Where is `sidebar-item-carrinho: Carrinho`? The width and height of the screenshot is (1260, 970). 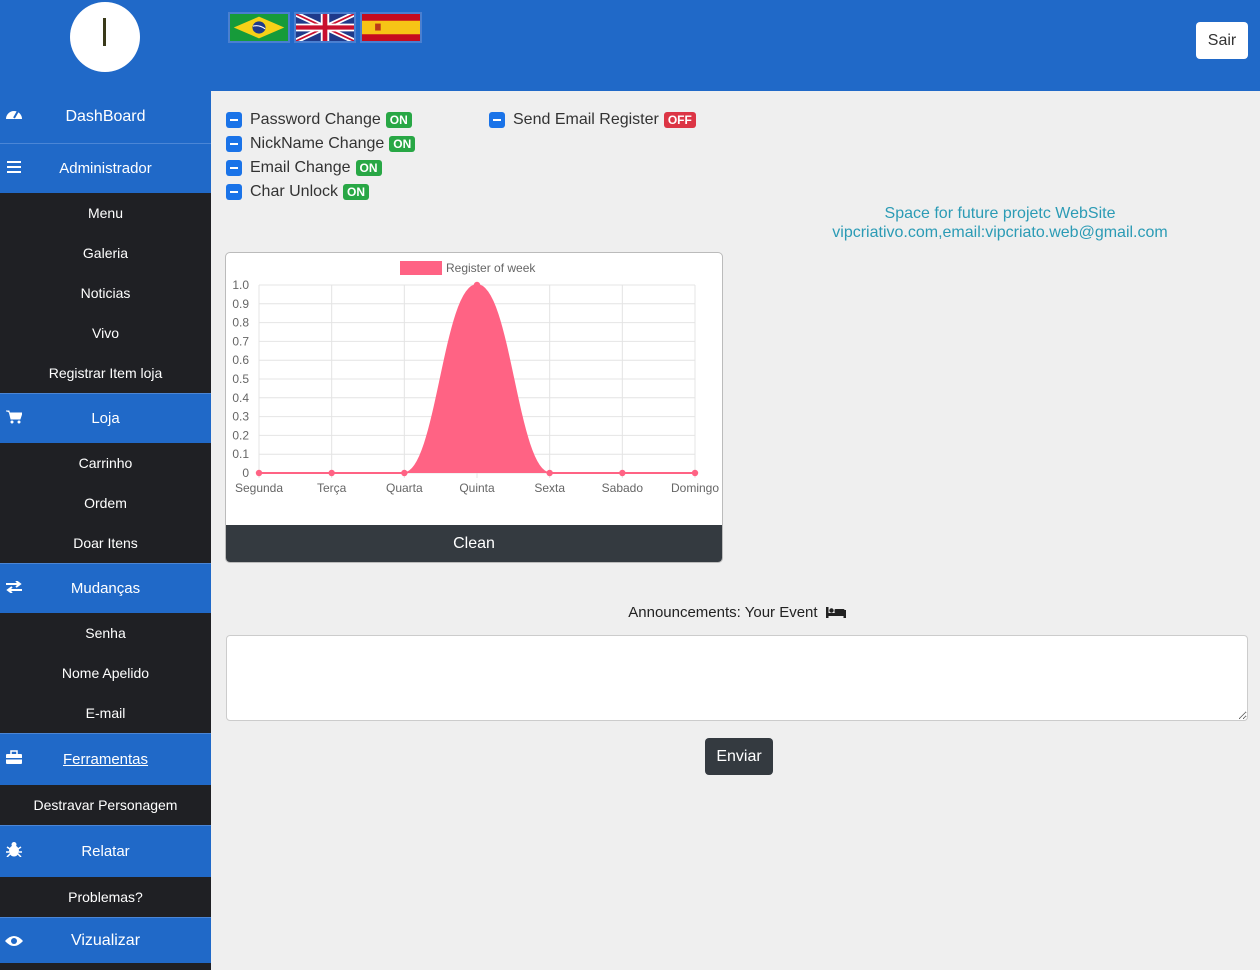
sidebar-item-carrinho: Carrinho is located at coordinates (105, 463).